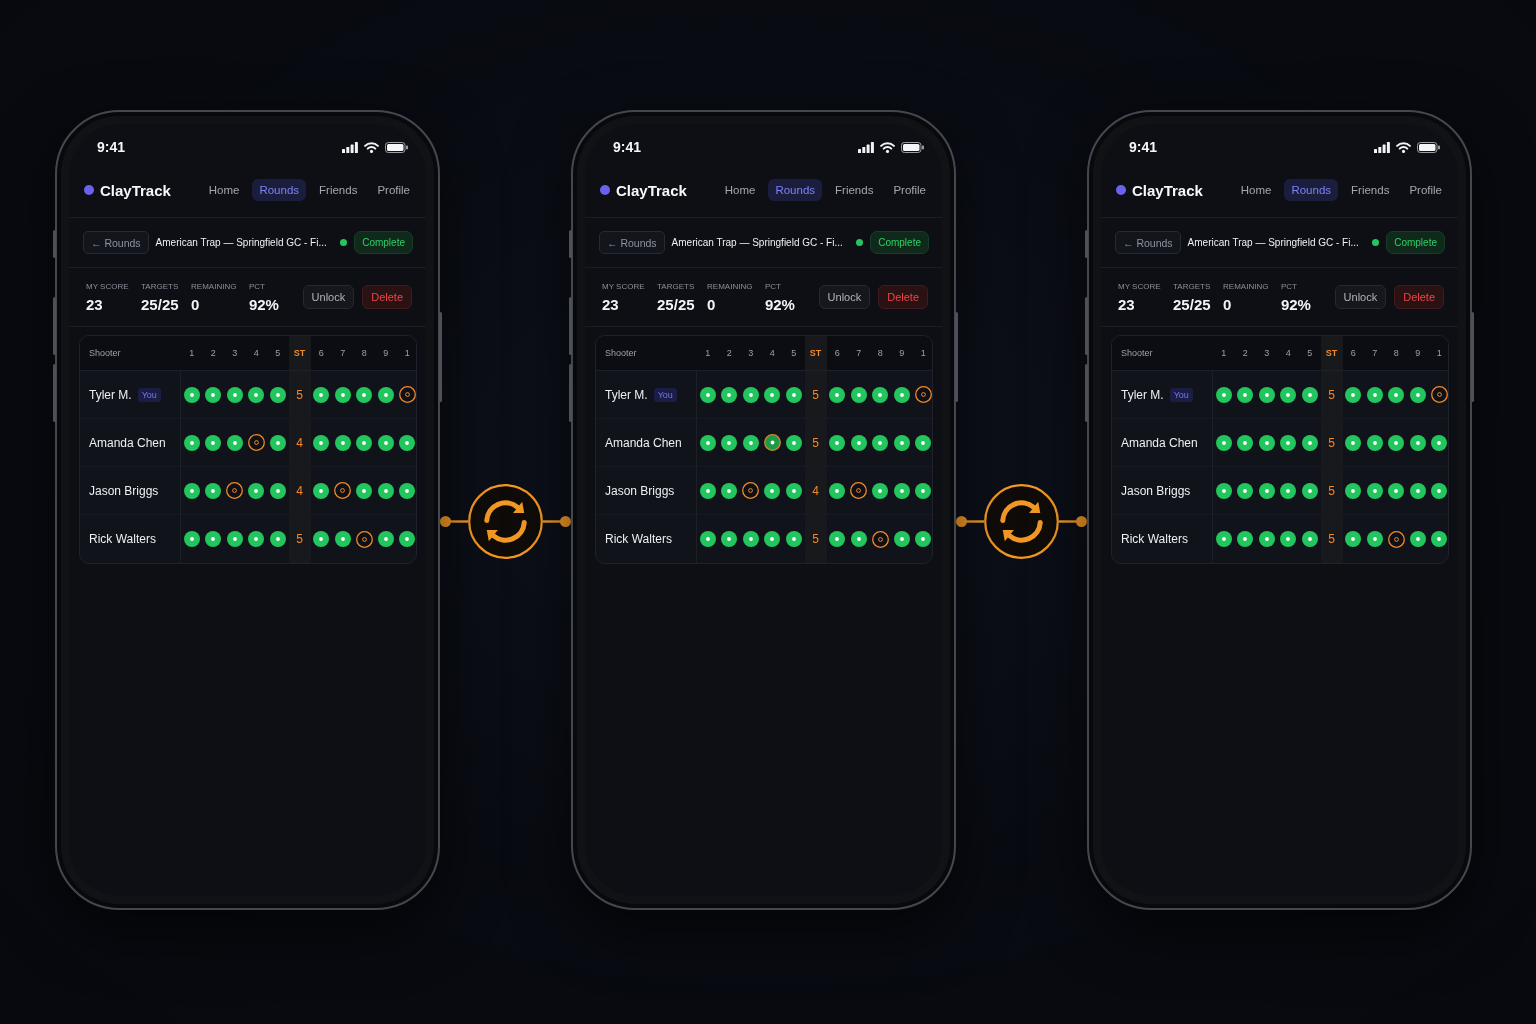 The width and height of the screenshot is (1536, 1024). Describe the element at coordinates (1353, 353) in the screenshot. I see `column-header: 6` at that location.